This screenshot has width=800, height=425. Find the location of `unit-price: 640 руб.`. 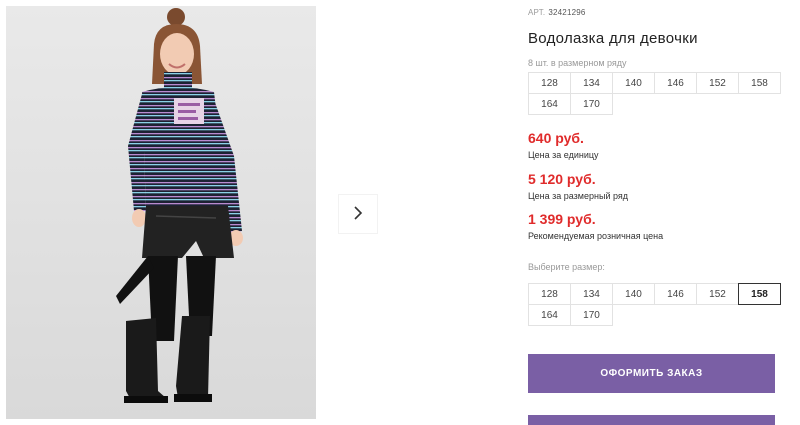

unit-price: 640 руб. is located at coordinates (556, 138).